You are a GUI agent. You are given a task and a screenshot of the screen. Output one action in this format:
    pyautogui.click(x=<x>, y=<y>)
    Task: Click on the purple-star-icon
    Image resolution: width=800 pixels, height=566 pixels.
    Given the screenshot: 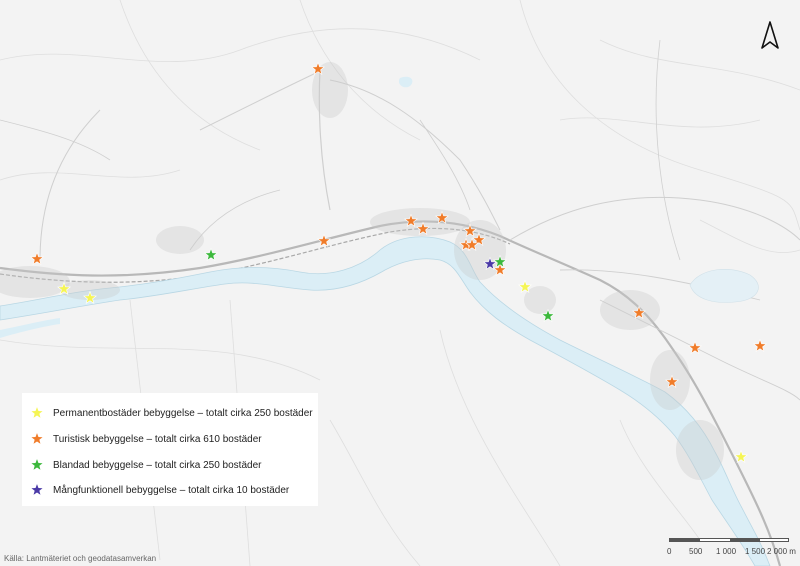 What is the action you would take?
    pyautogui.click(x=37, y=489)
    